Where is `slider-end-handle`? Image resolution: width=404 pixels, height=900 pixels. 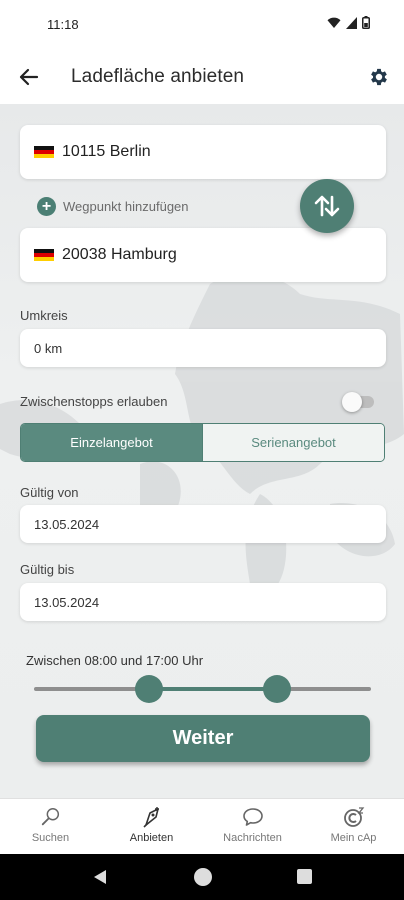
slider-end-handle is located at coordinates (276, 689).